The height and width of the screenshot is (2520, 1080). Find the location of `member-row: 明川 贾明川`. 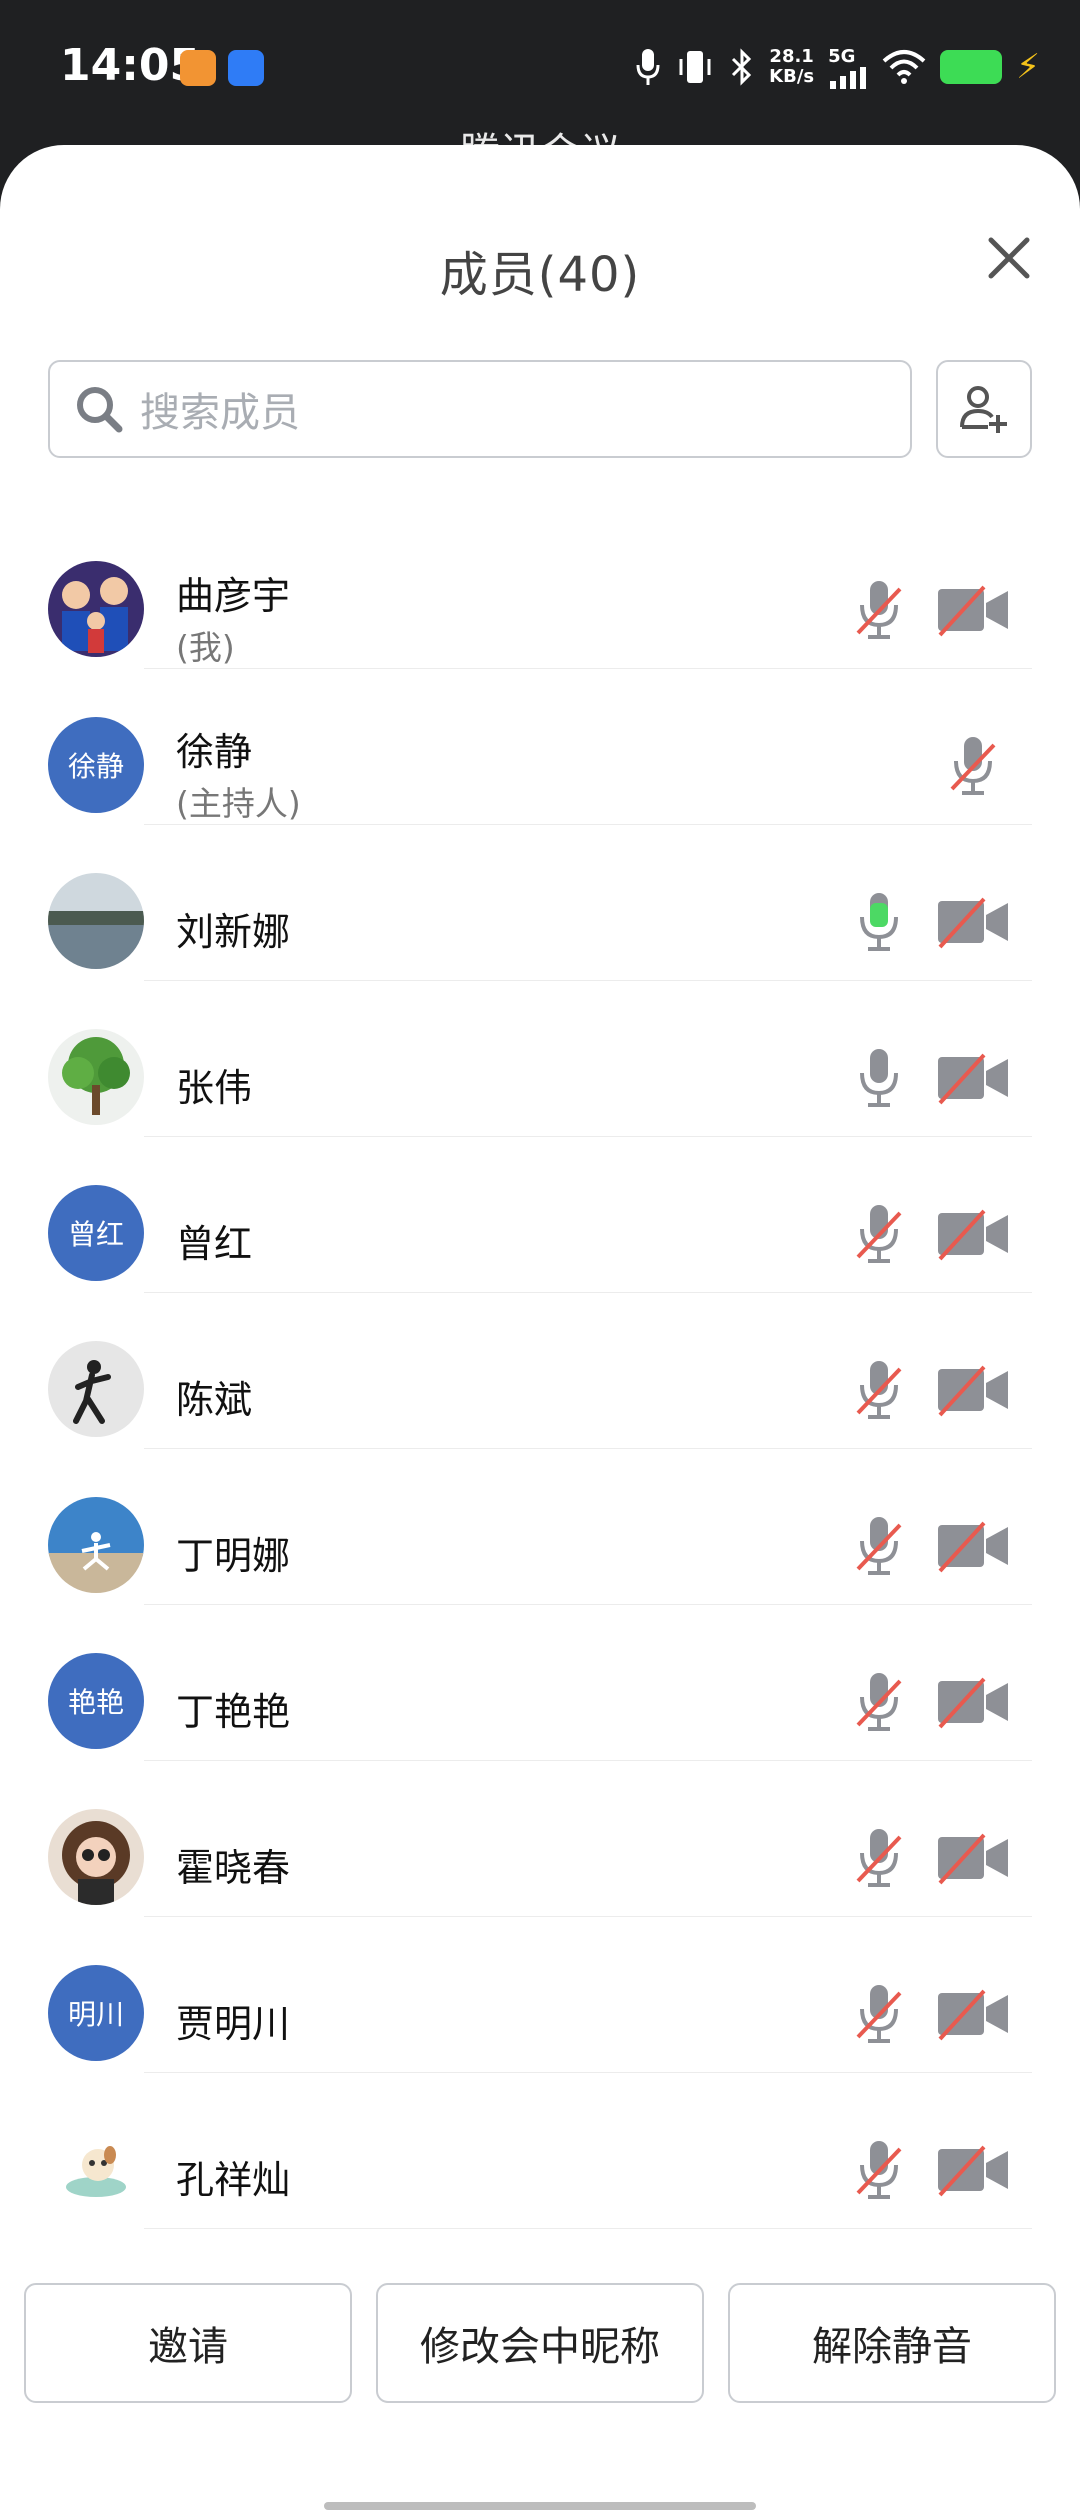

member-row: 明川 贾明川 is located at coordinates (540, 1995).